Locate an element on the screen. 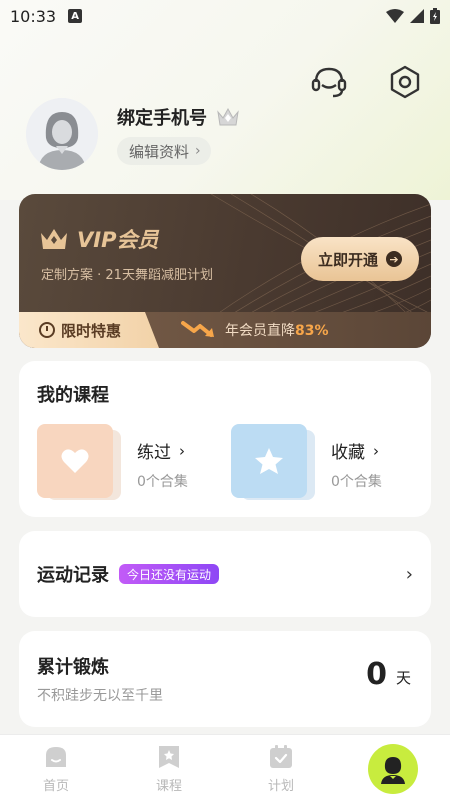 Image resolution: width=450 pixels, height=799 pixels. practiced-courses-item: 练过 › 0个合集 is located at coordinates (112, 462).